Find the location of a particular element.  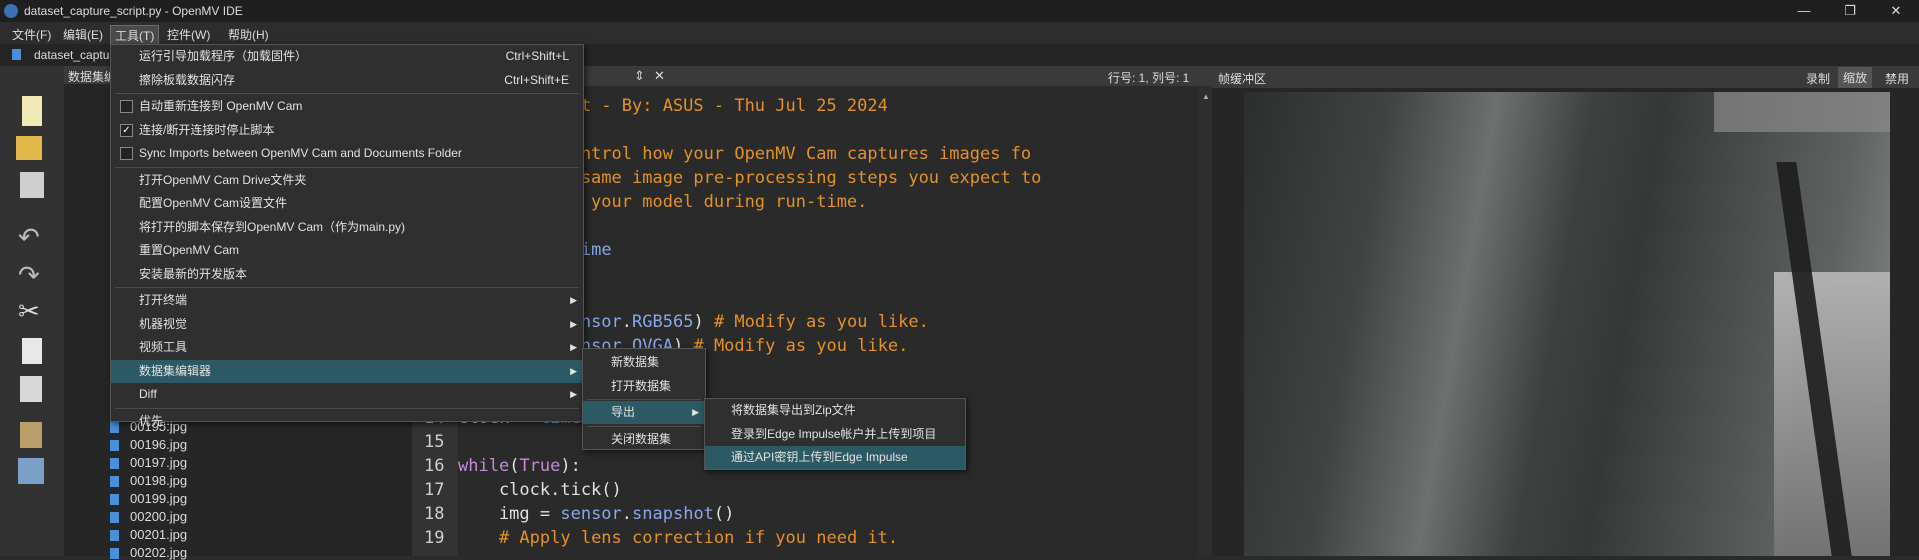

framebuffer-header: 帧缓冲区 录制 缩放 禁用 is located at coordinates (1565, 77).